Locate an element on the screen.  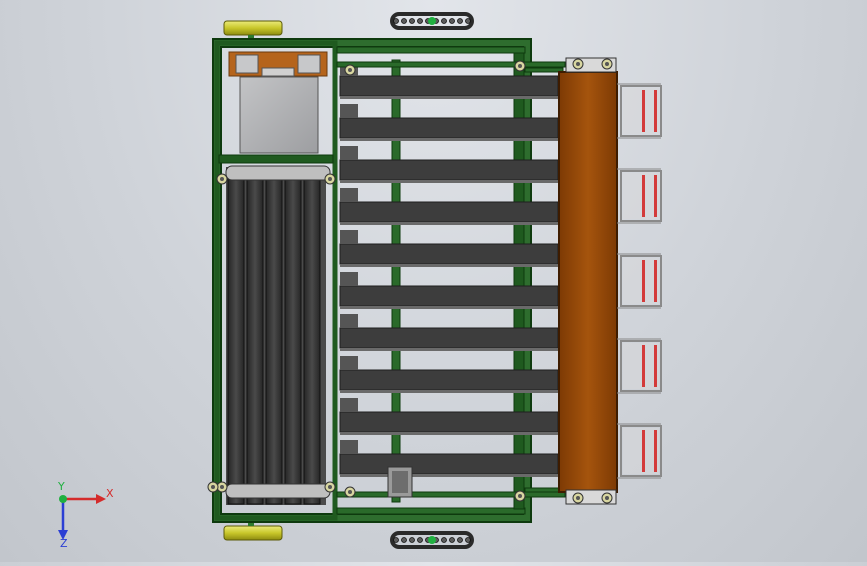
z-axis-label: Z is located at coordinates (64, 542).